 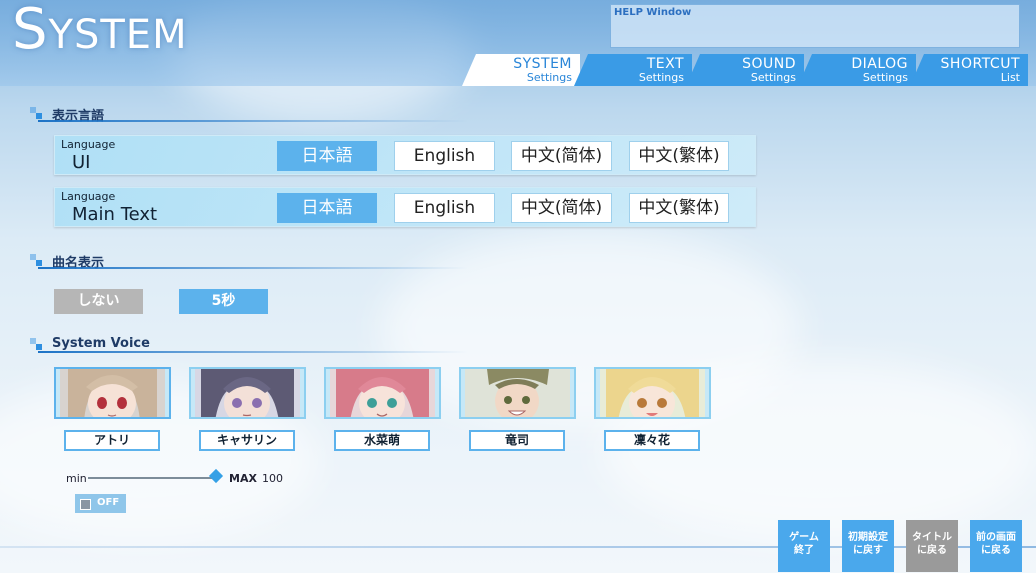 I want to click on tab-label: SYSTEM, so click(x=542, y=64).